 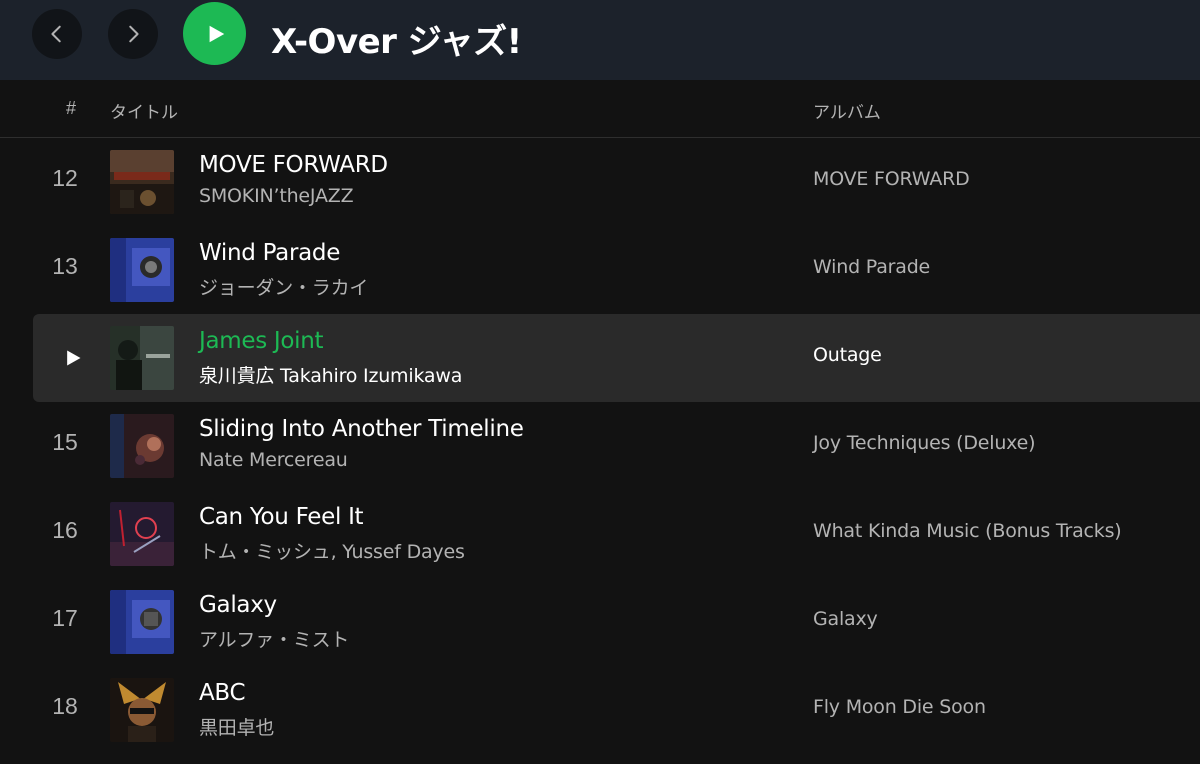 What do you see at coordinates (396, 42) in the screenshot?
I see `playlist-title: X-Over ジャズ!` at bounding box center [396, 42].